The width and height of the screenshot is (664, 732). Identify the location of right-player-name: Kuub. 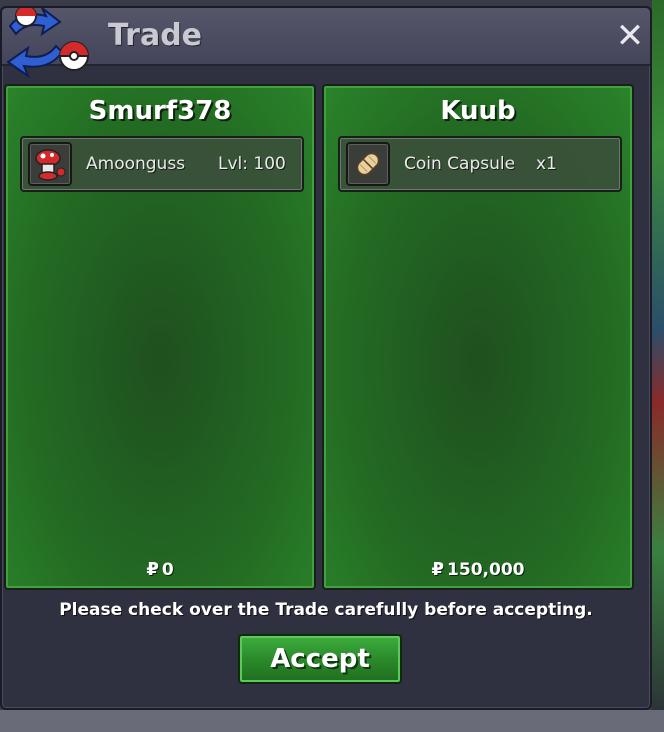
(478, 111).